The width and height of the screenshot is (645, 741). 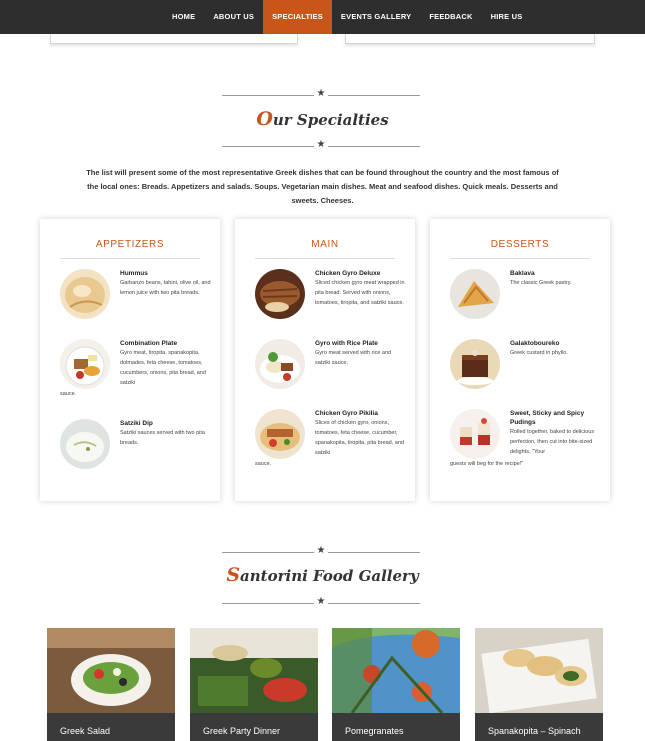 I want to click on combination-plate-image, so click(x=85, y=364).